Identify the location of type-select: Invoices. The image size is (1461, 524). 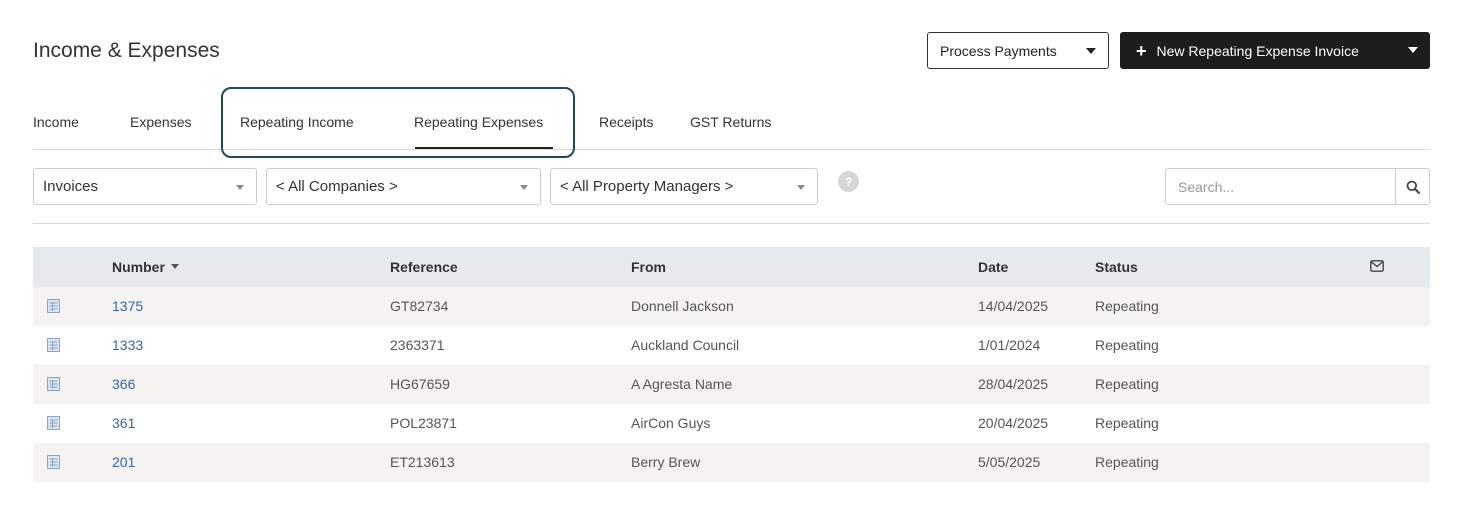
(145, 186).